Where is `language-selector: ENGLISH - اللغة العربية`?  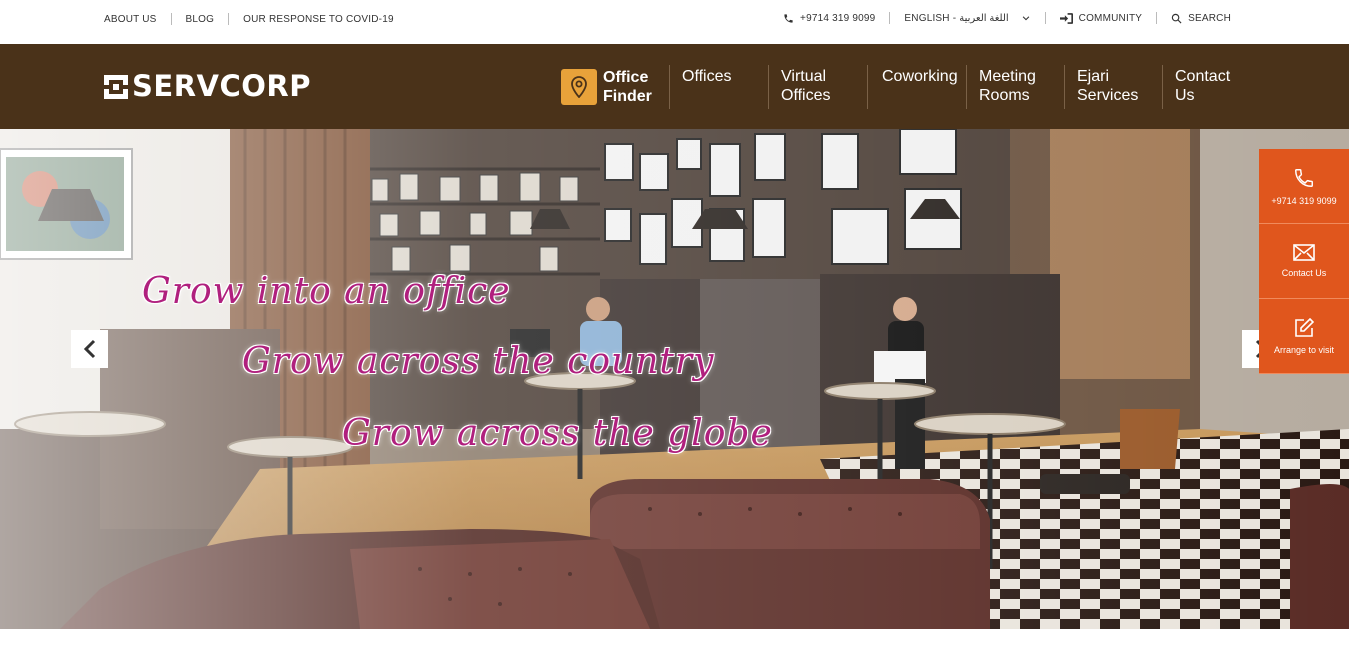
language-selector: ENGLISH - اللغة العربية is located at coordinates (967, 18).